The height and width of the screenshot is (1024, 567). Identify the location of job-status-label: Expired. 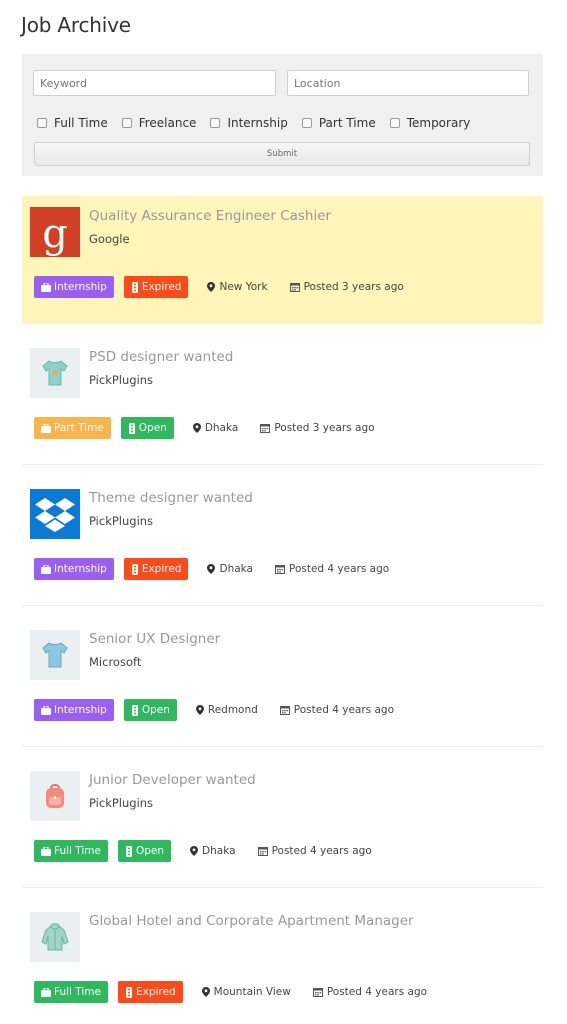
(161, 287).